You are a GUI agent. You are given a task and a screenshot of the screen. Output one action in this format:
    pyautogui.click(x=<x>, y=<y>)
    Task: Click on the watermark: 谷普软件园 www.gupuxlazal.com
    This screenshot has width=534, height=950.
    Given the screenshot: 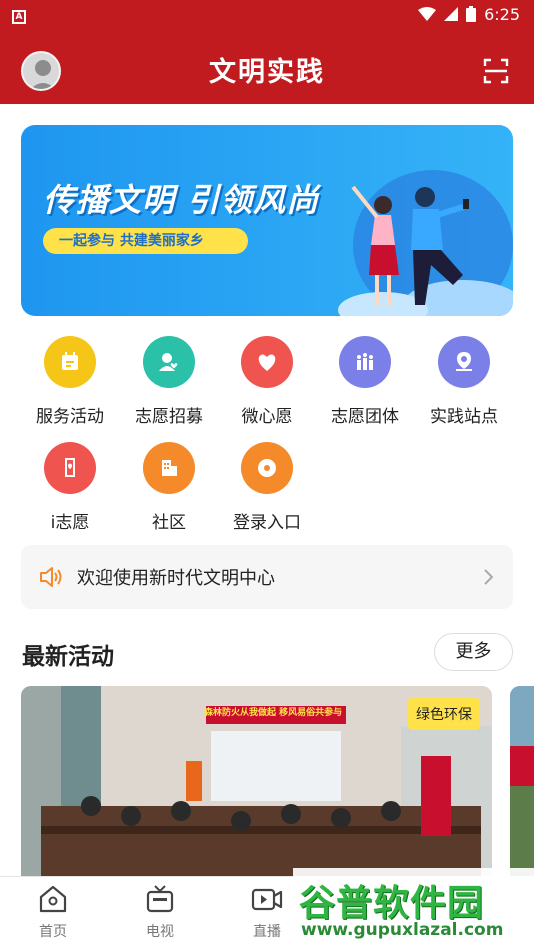 What is the action you would take?
    pyautogui.click(x=413, y=909)
    